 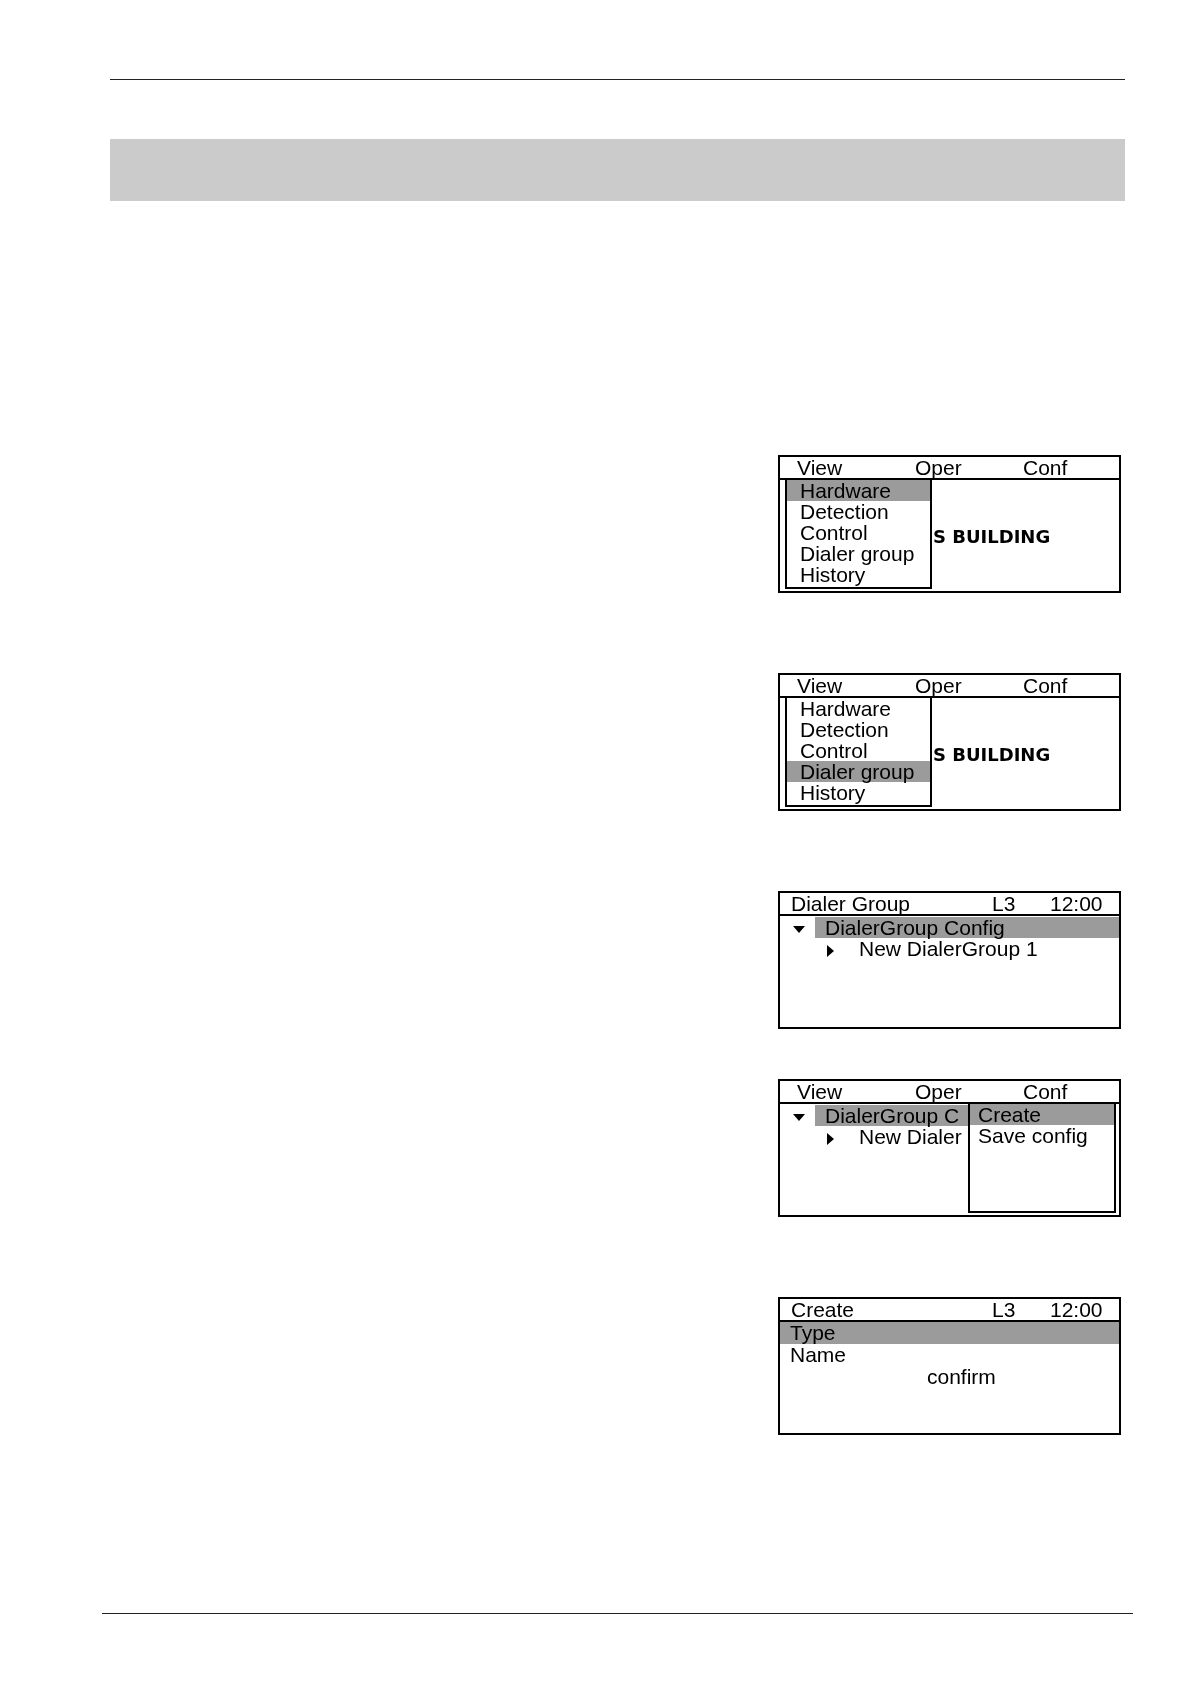 I want to click on tree-item: New DialerGroup 1, so click(x=984, y=948).